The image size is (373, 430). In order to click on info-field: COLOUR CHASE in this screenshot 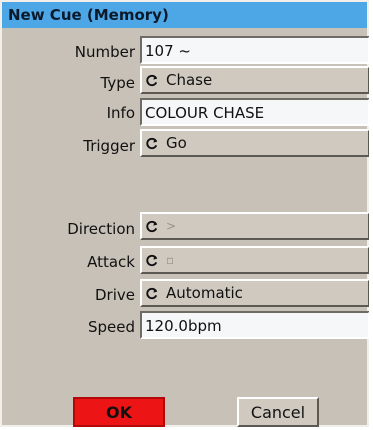, I will do `click(255, 112)`.